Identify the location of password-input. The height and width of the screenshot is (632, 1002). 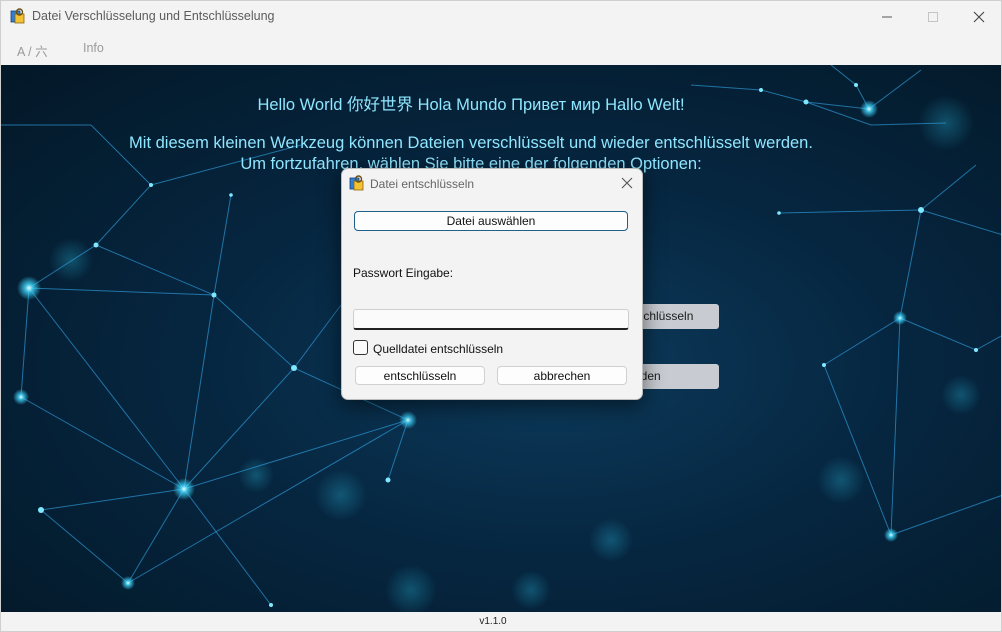
(491, 319).